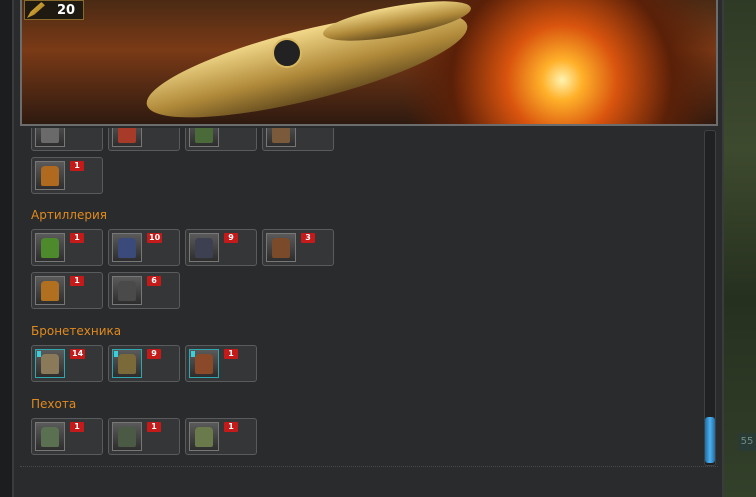 The height and width of the screenshot is (497, 756). Describe the element at coordinates (50, 135) in the screenshot. I see `mech-dark-icon` at that location.